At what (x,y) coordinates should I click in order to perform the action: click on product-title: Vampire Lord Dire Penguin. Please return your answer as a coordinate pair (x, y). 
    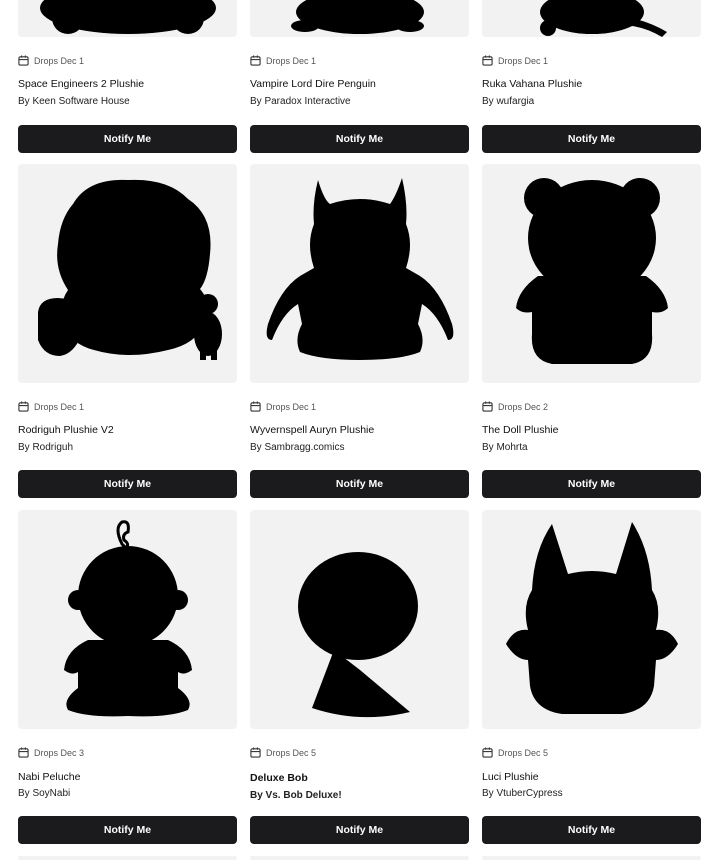
    Looking at the image, I should click on (313, 84).